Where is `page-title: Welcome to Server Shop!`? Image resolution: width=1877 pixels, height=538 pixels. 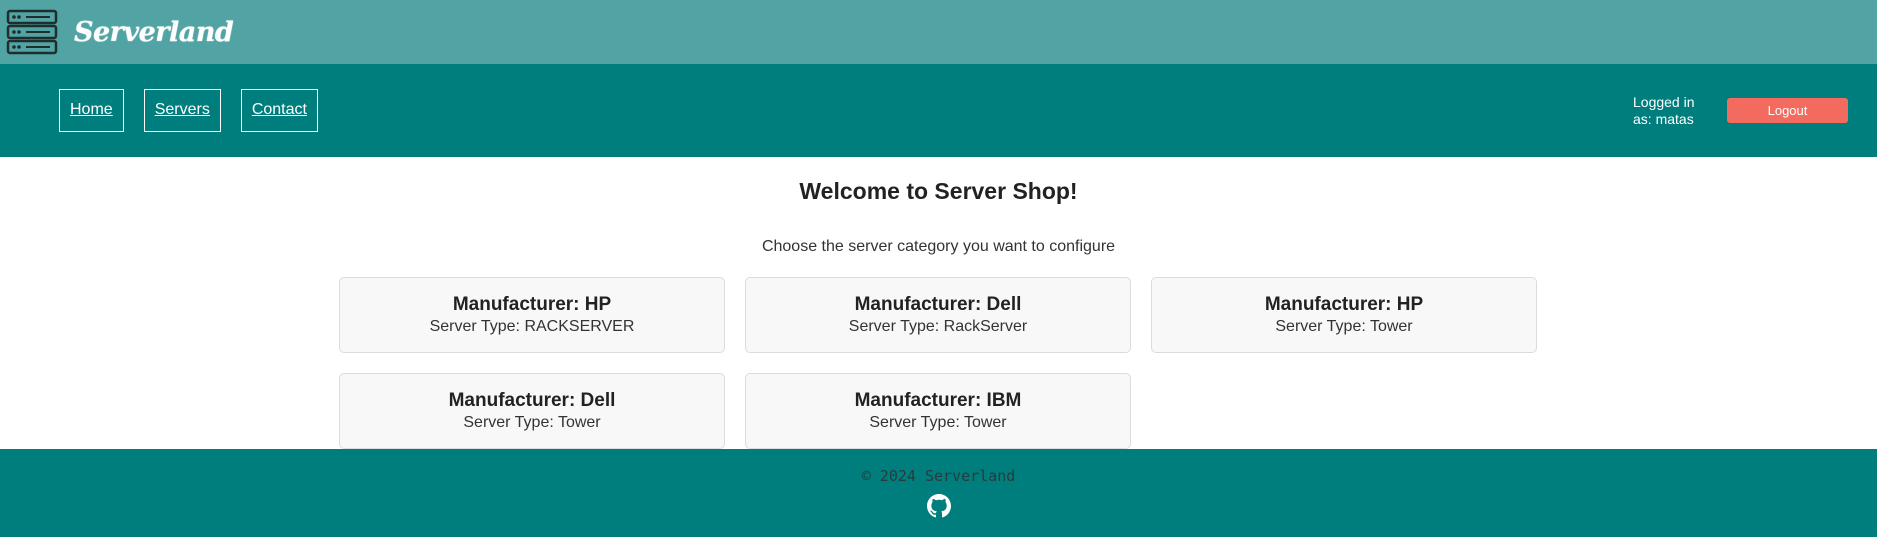 page-title: Welcome to Server Shop! is located at coordinates (938, 191).